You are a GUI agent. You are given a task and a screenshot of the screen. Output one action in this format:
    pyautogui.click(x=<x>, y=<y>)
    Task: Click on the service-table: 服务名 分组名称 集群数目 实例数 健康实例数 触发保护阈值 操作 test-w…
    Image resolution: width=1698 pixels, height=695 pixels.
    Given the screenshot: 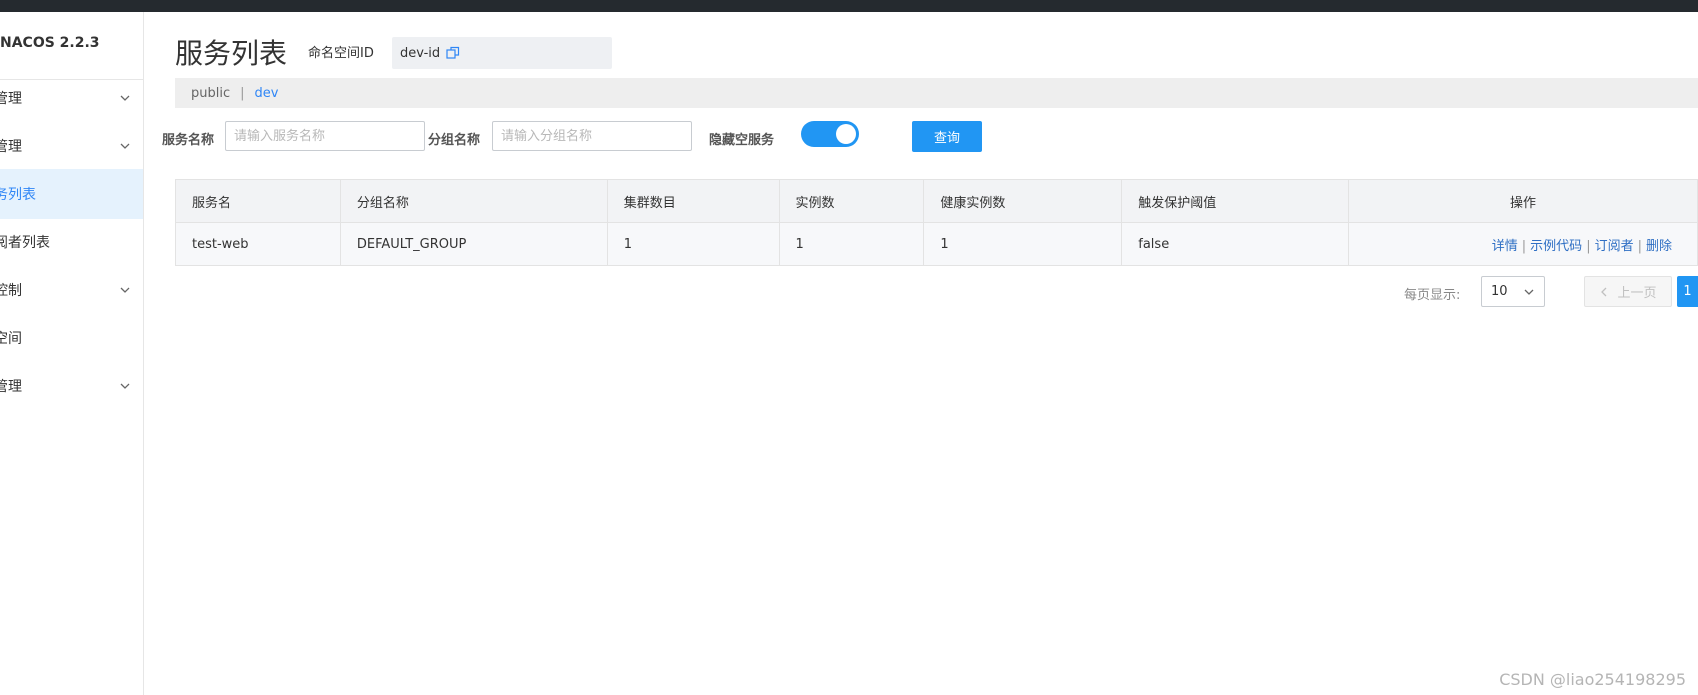 What is the action you would take?
    pyautogui.click(x=936, y=222)
    